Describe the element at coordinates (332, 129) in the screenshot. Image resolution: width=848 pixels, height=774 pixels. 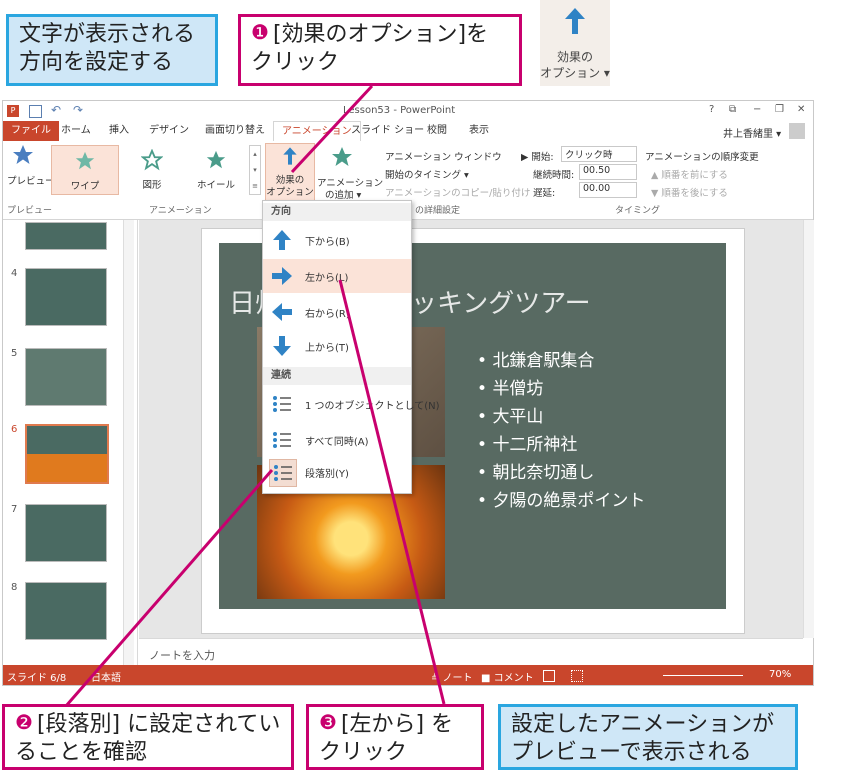
I see `pointer-line-step1` at that location.